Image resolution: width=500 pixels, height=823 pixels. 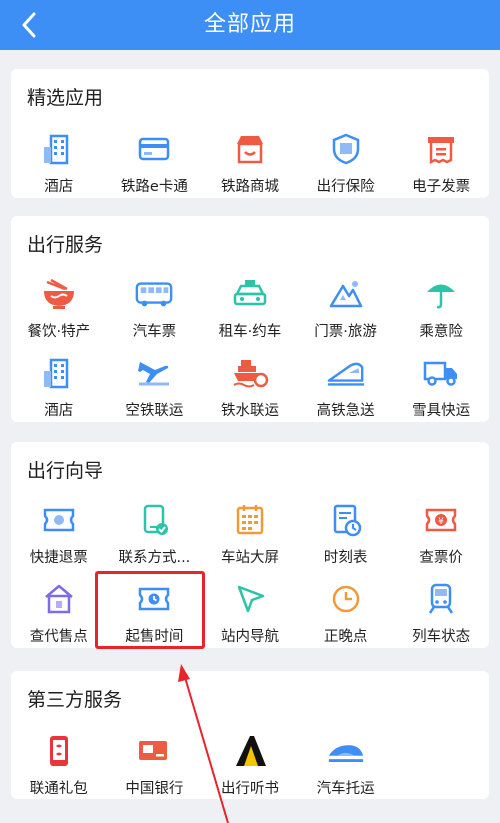 I want to click on app-label: 中国银行, so click(x=154, y=789).